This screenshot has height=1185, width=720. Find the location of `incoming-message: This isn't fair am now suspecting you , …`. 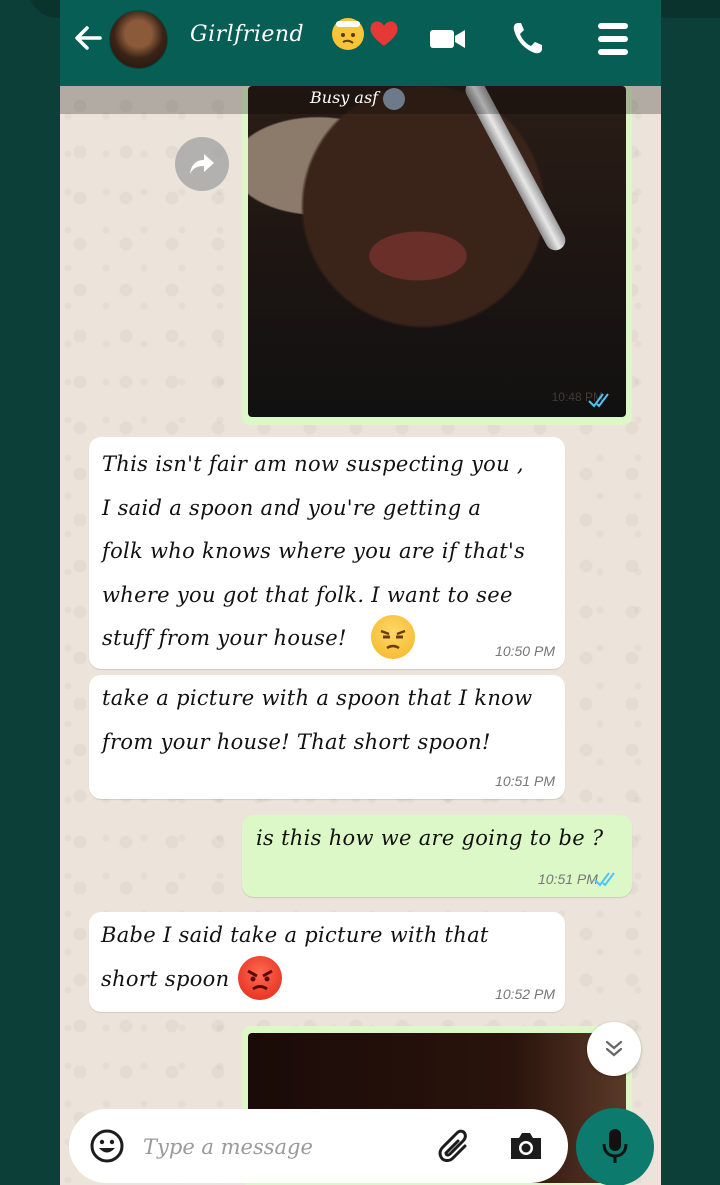

incoming-message: This isn't fair am now suspecting you , … is located at coordinates (327, 553).